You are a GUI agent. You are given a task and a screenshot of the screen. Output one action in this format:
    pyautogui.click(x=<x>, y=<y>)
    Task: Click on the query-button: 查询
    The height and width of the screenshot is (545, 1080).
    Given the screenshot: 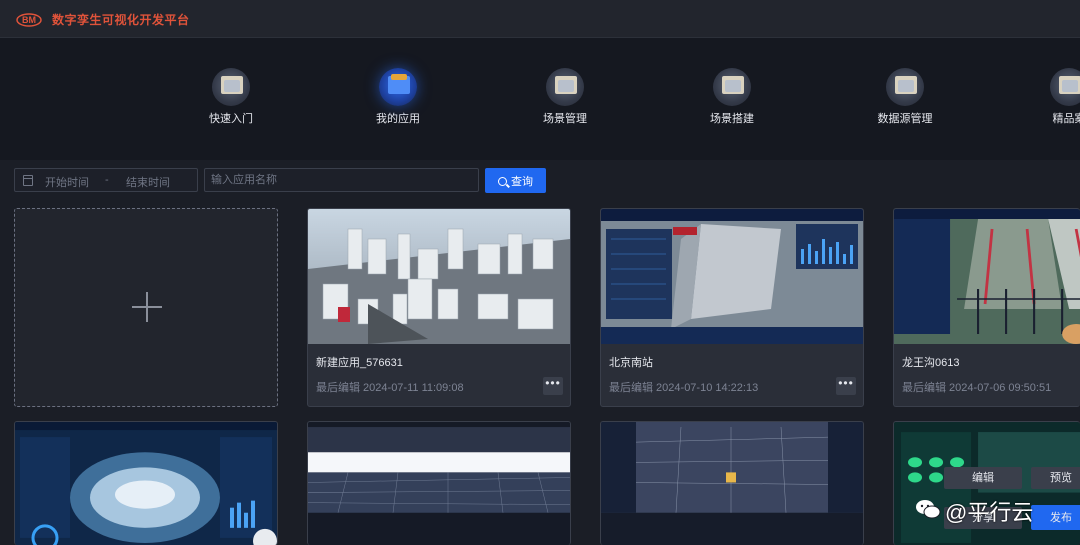 What is the action you would take?
    pyautogui.click(x=515, y=180)
    